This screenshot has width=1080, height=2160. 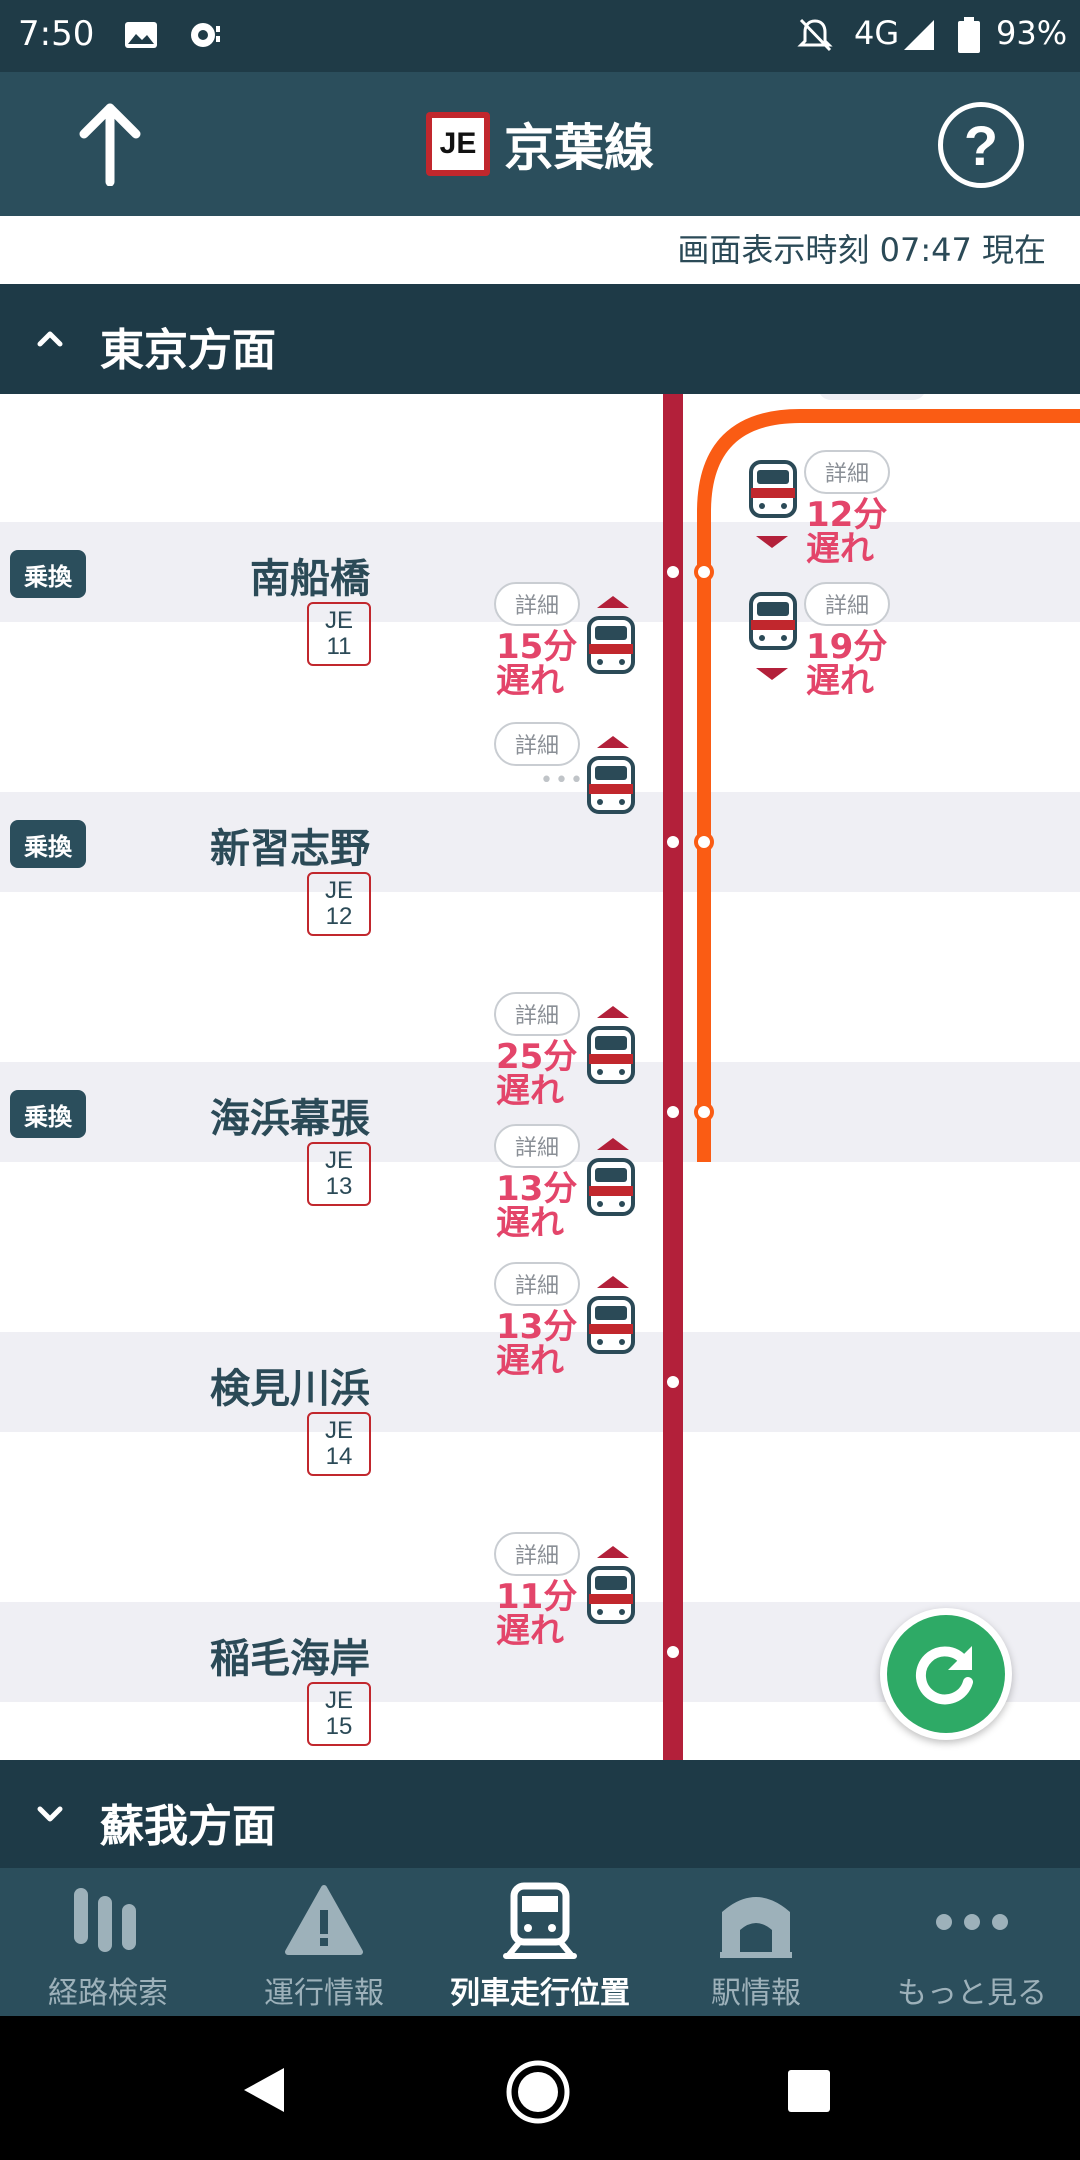 I want to click on status-time: 7:50, so click(x=56, y=34).